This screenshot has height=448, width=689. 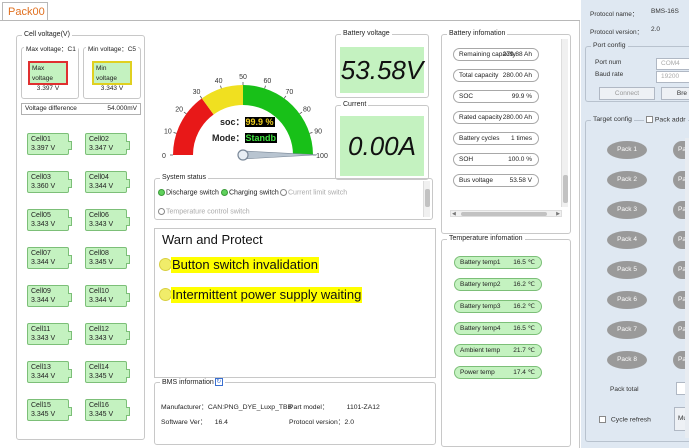 I want to click on cell-name: Cell12, so click(x=99, y=329).